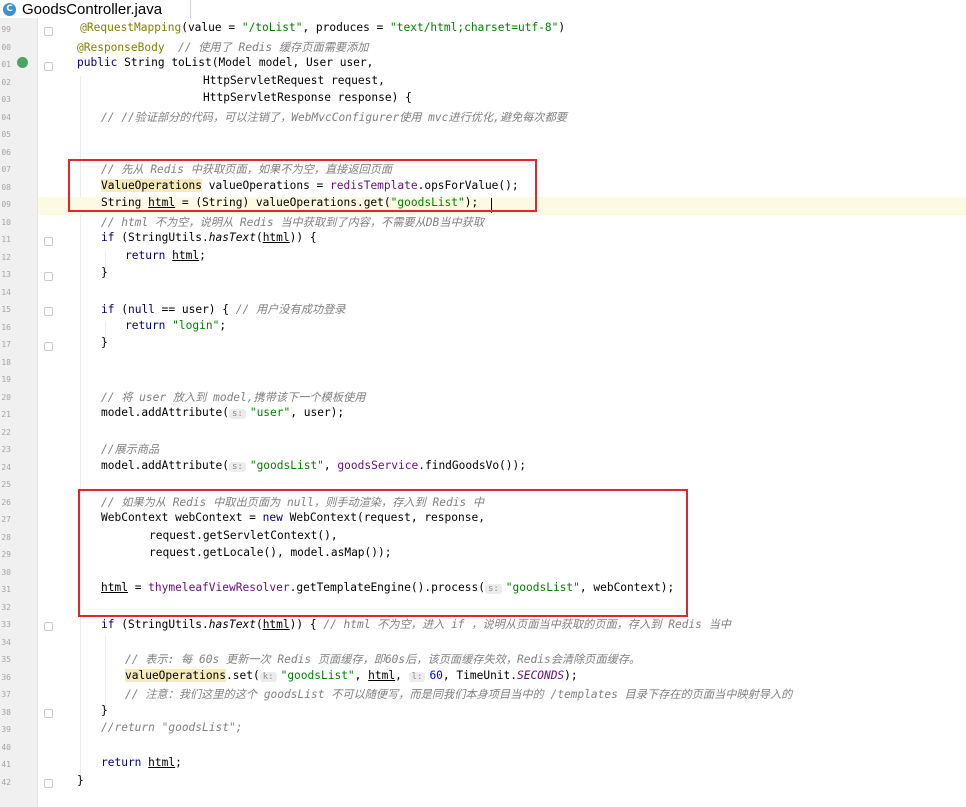  Describe the element at coordinates (483, 9) in the screenshot. I see `editor-tab-bar: C GoodsController.java` at that location.